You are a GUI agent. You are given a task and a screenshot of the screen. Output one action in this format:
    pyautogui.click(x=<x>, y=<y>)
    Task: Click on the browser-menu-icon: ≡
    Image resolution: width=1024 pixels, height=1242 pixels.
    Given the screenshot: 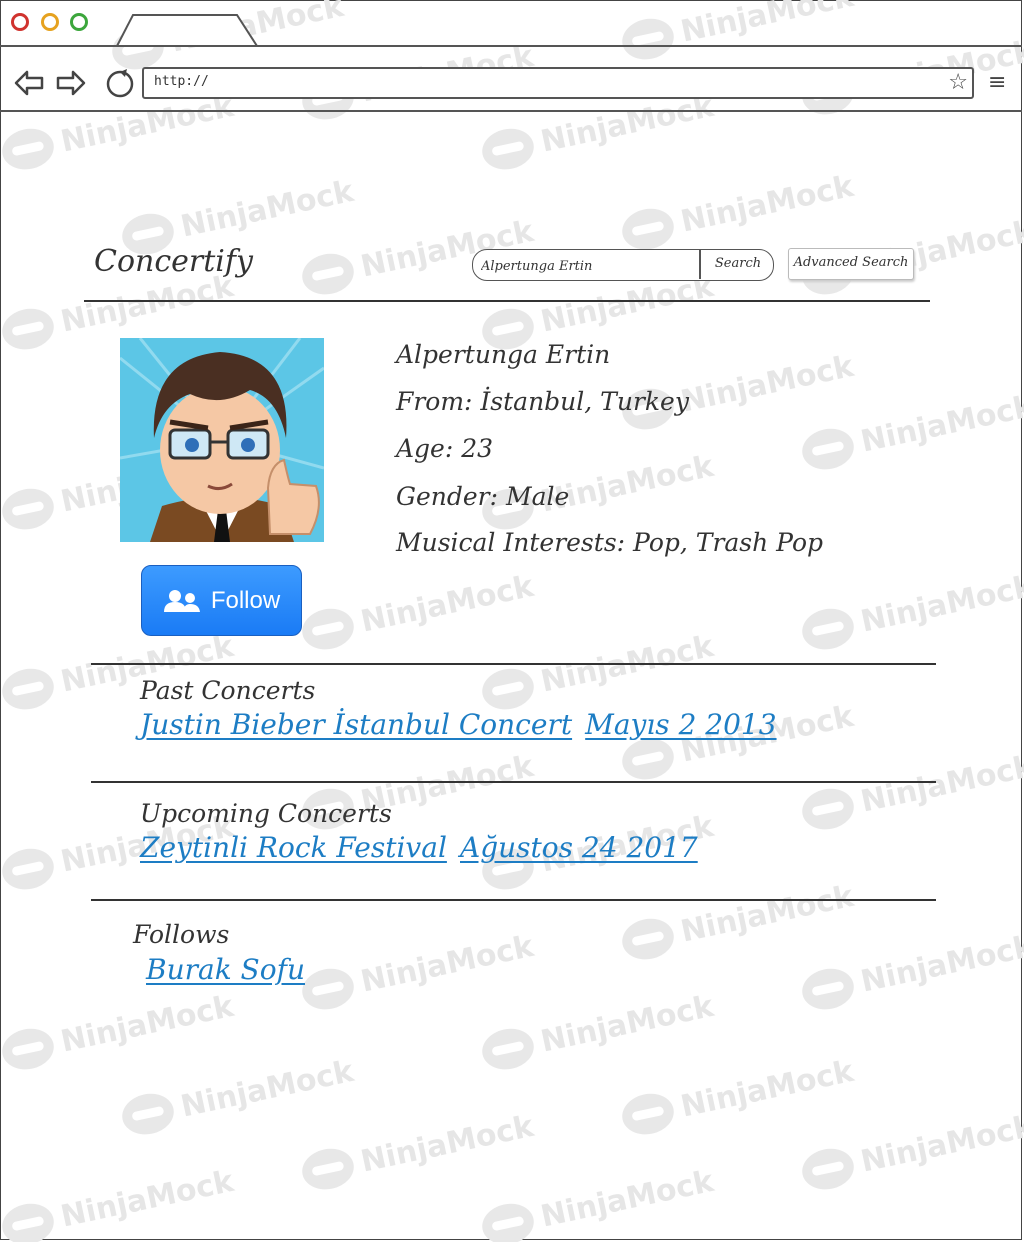 What is the action you would take?
    pyautogui.click(x=997, y=83)
    